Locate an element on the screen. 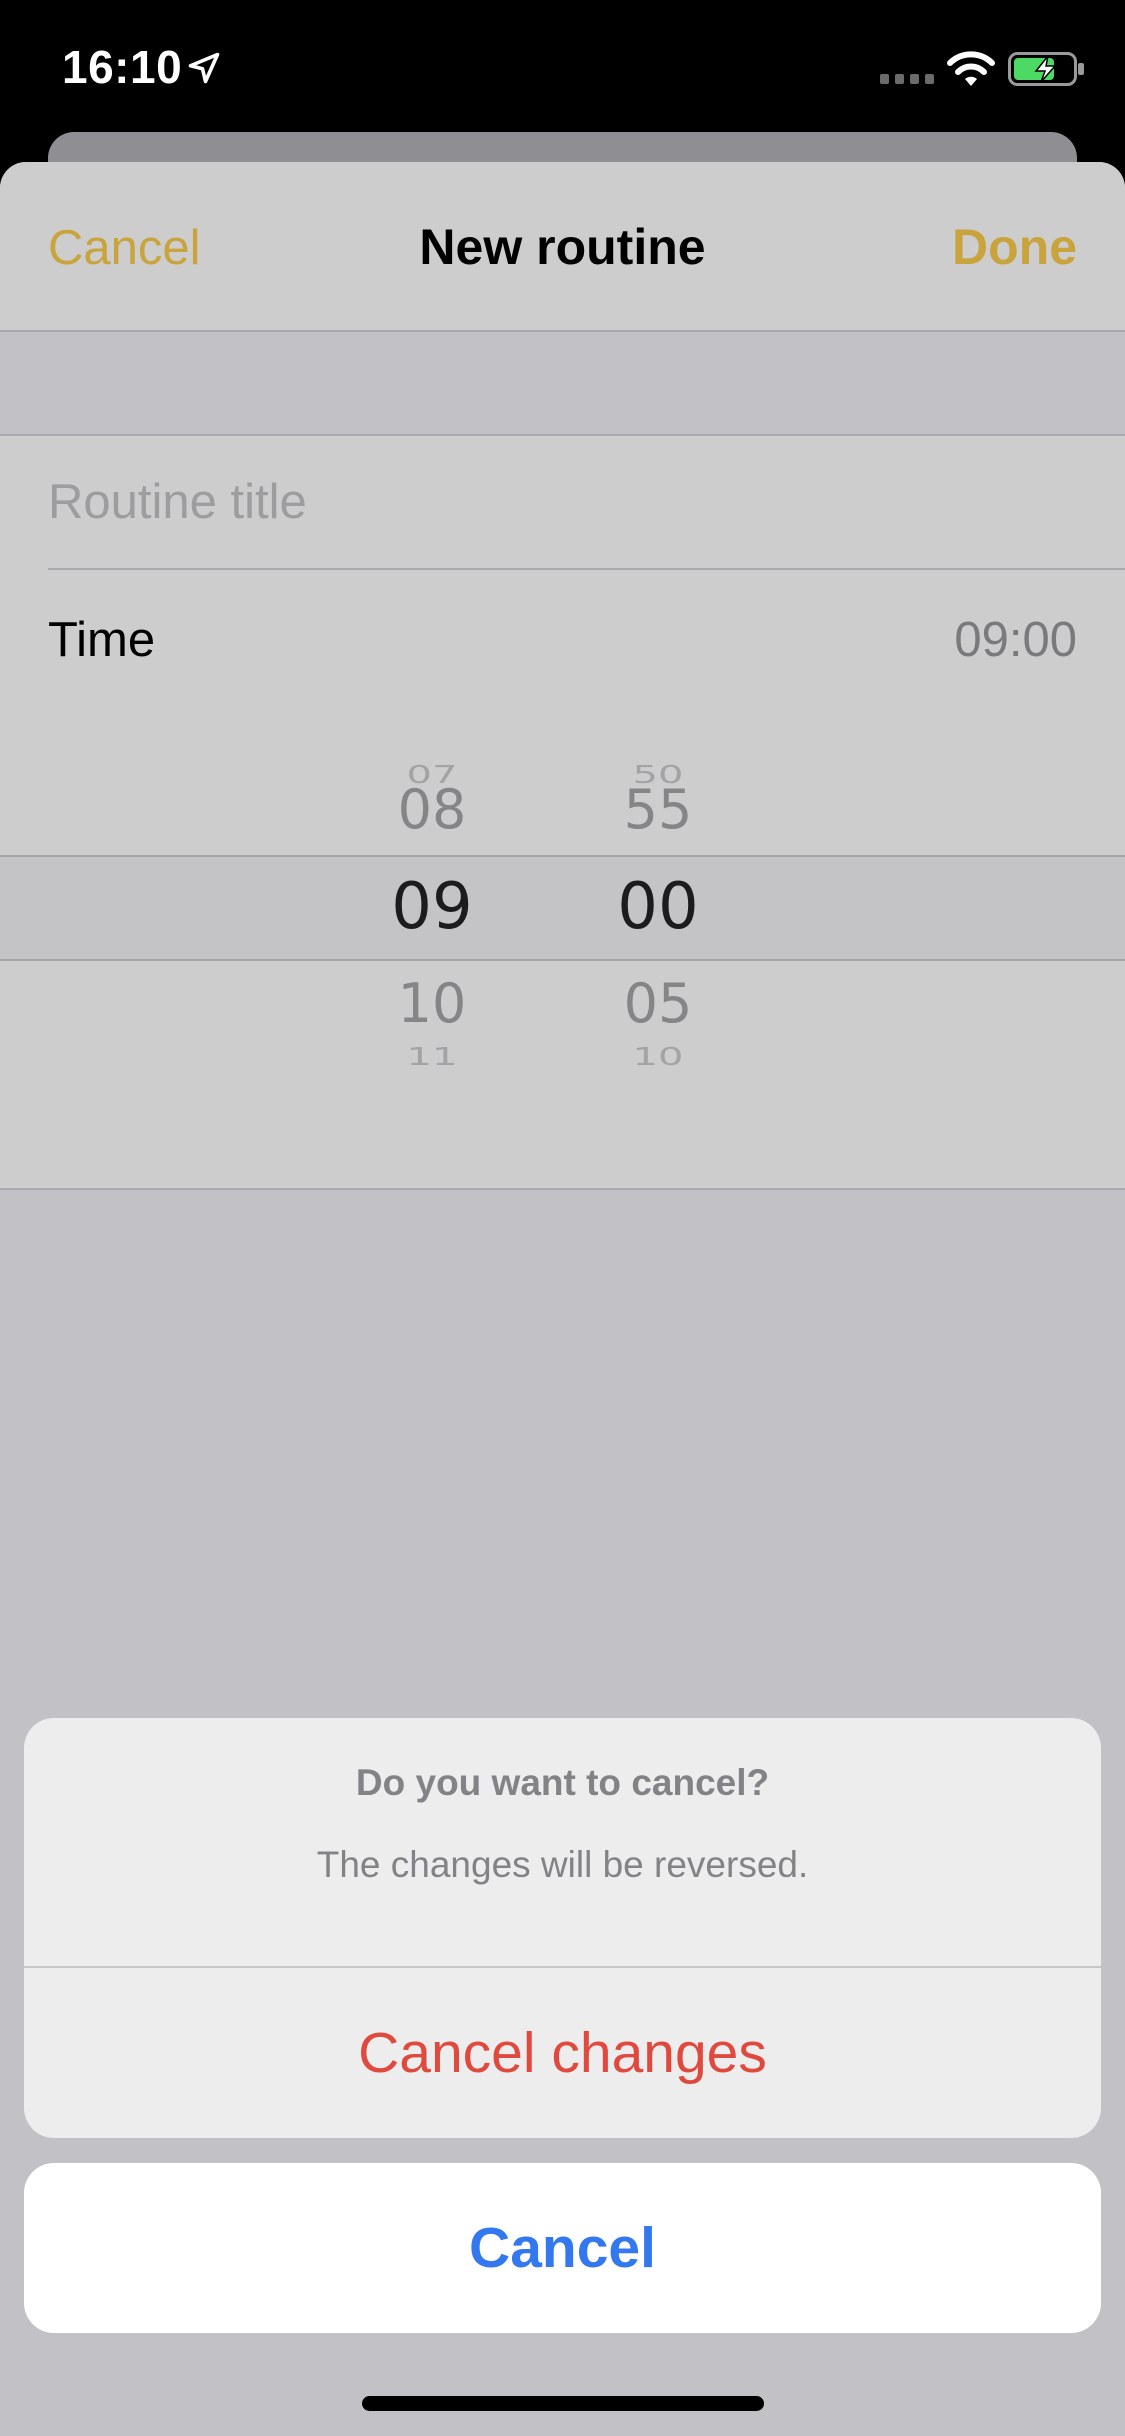 Image resolution: width=1125 pixels, height=2436 pixels. location-arrow-icon is located at coordinates (204, 68).